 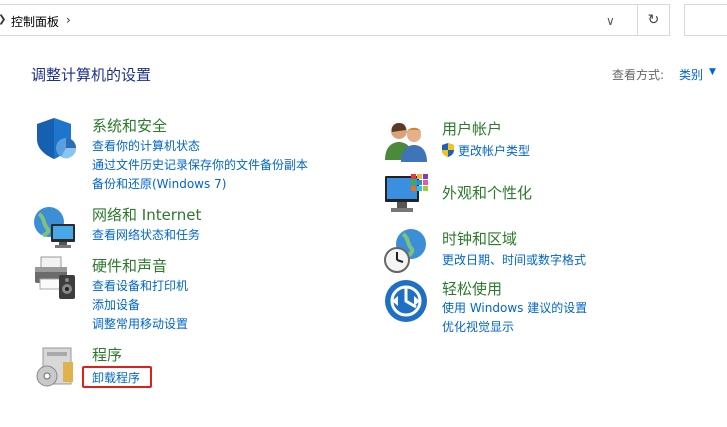 What do you see at coordinates (91, 75) in the screenshot?
I see `page-title: 调整计算机的设置` at bounding box center [91, 75].